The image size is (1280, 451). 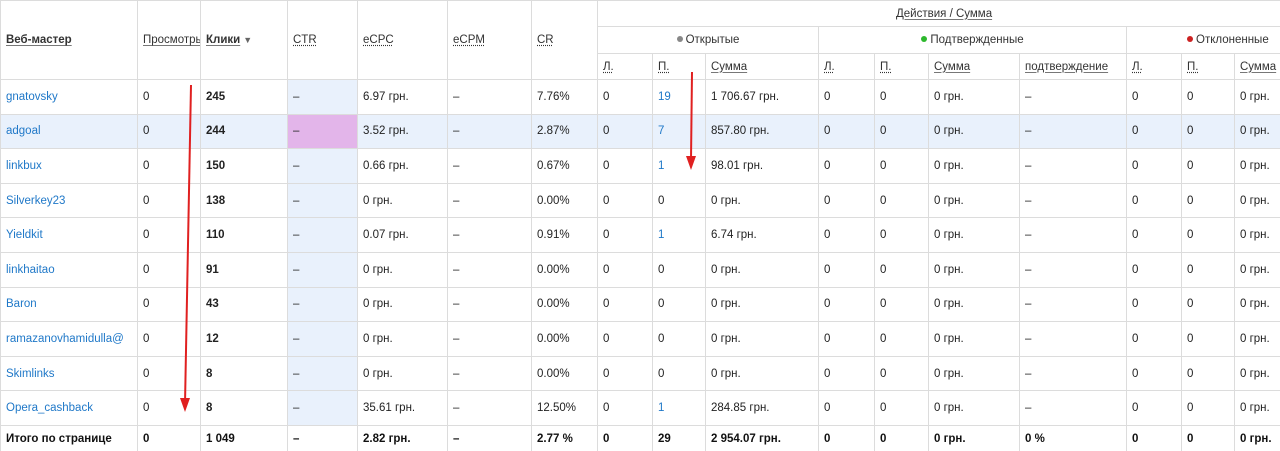 What do you see at coordinates (402, 131) in the screenshot?
I see `cell-ecpc: 3.52 грн.` at bounding box center [402, 131].